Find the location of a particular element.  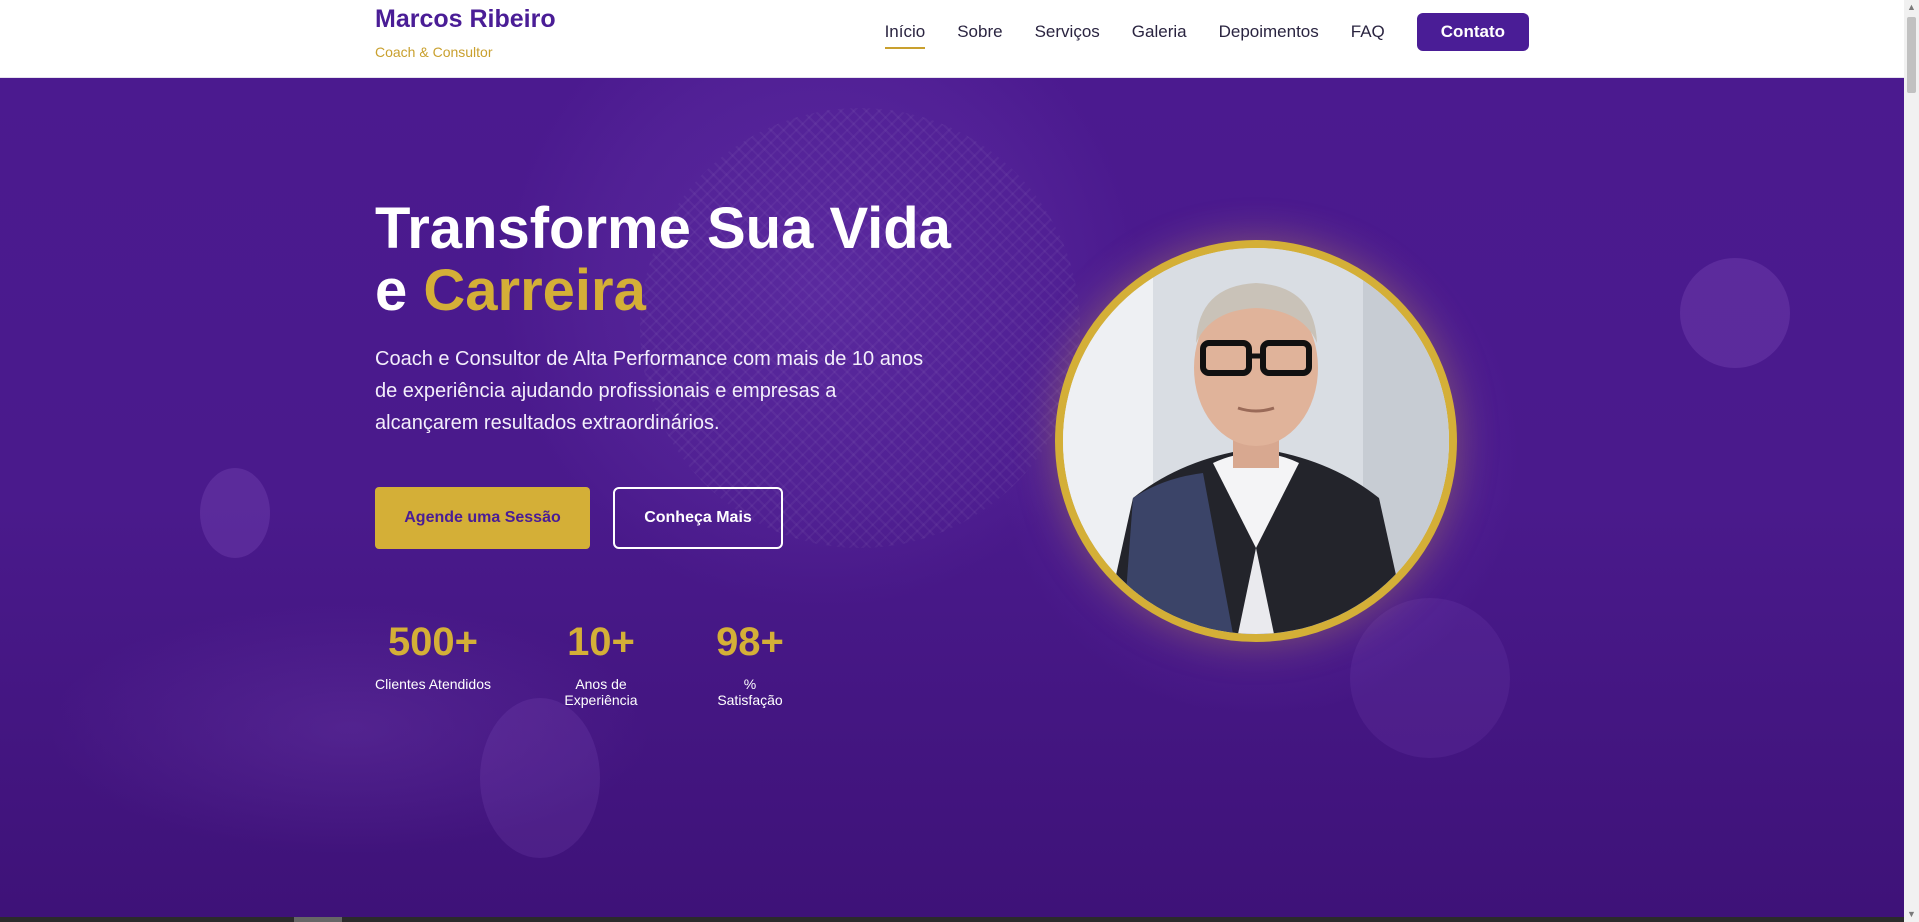

hero-title-prefix: e is located at coordinates (399, 290).